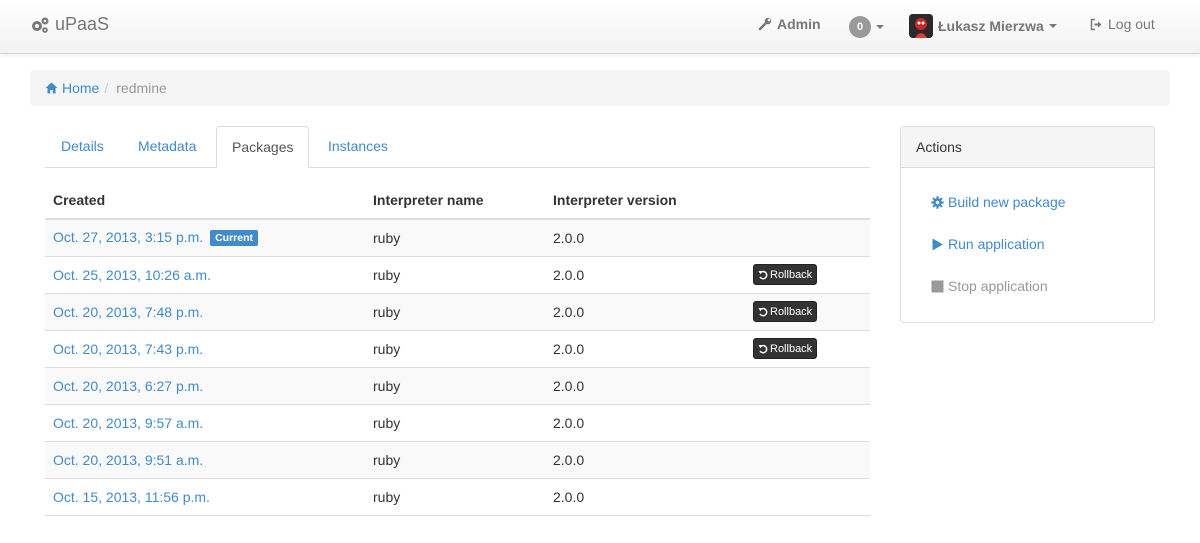 This screenshot has height=543, width=1200. I want to click on admin-link: Admin, so click(789, 24).